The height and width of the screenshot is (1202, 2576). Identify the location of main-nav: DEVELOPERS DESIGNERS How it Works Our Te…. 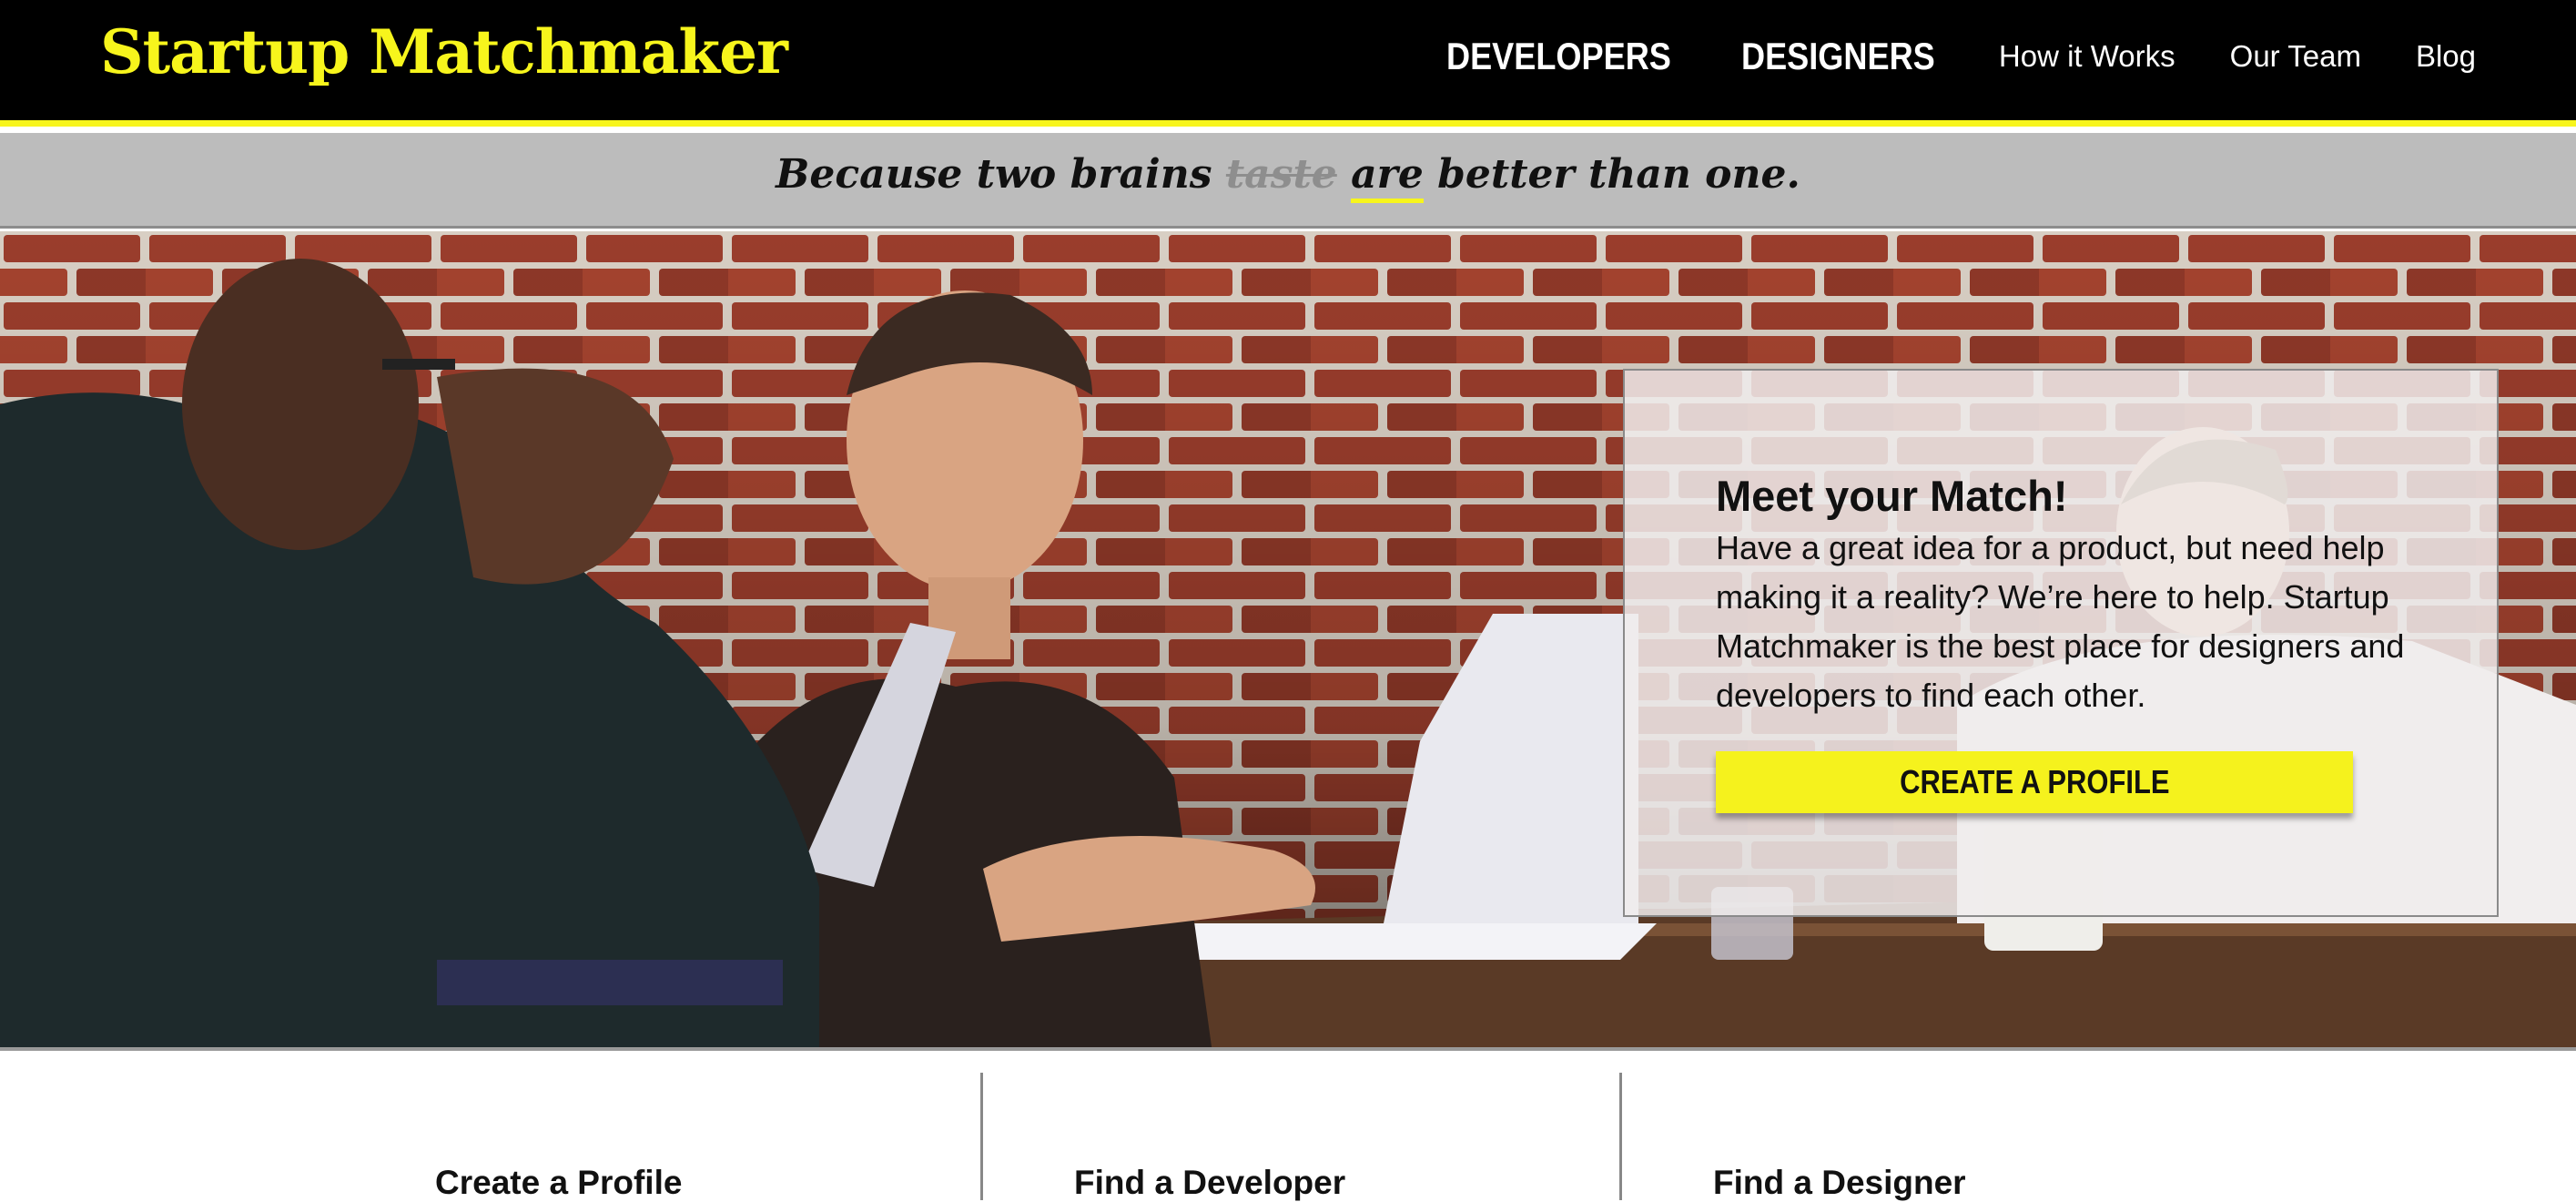
(1961, 56).